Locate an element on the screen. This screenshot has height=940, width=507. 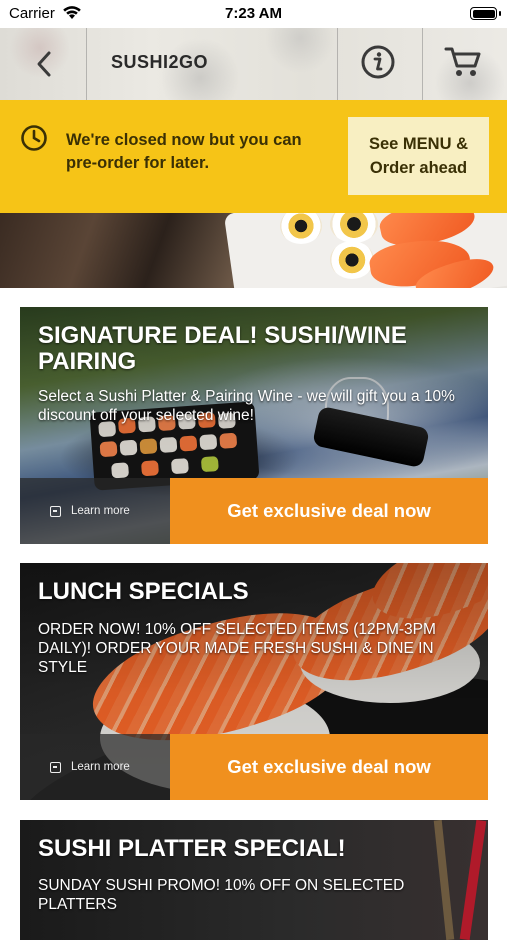
info-icon is located at coordinates (378, 62).